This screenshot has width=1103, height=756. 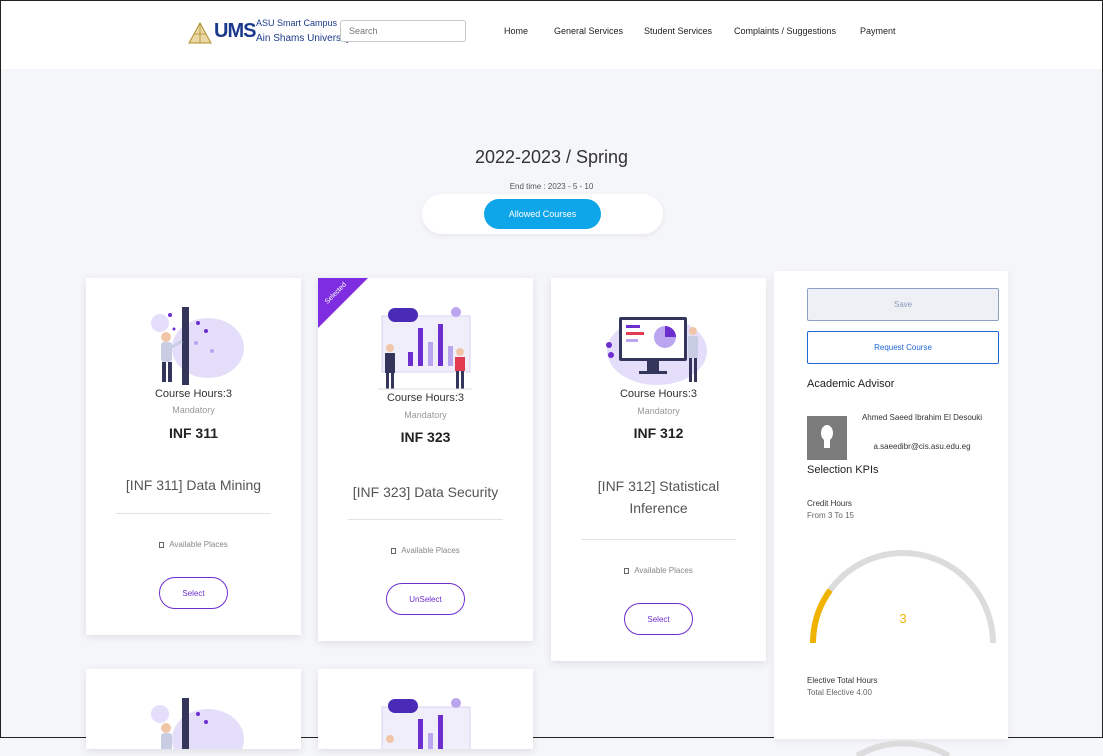 I want to click on term-end-time: End time : 2023 - 5 - 10, so click(x=551, y=186).